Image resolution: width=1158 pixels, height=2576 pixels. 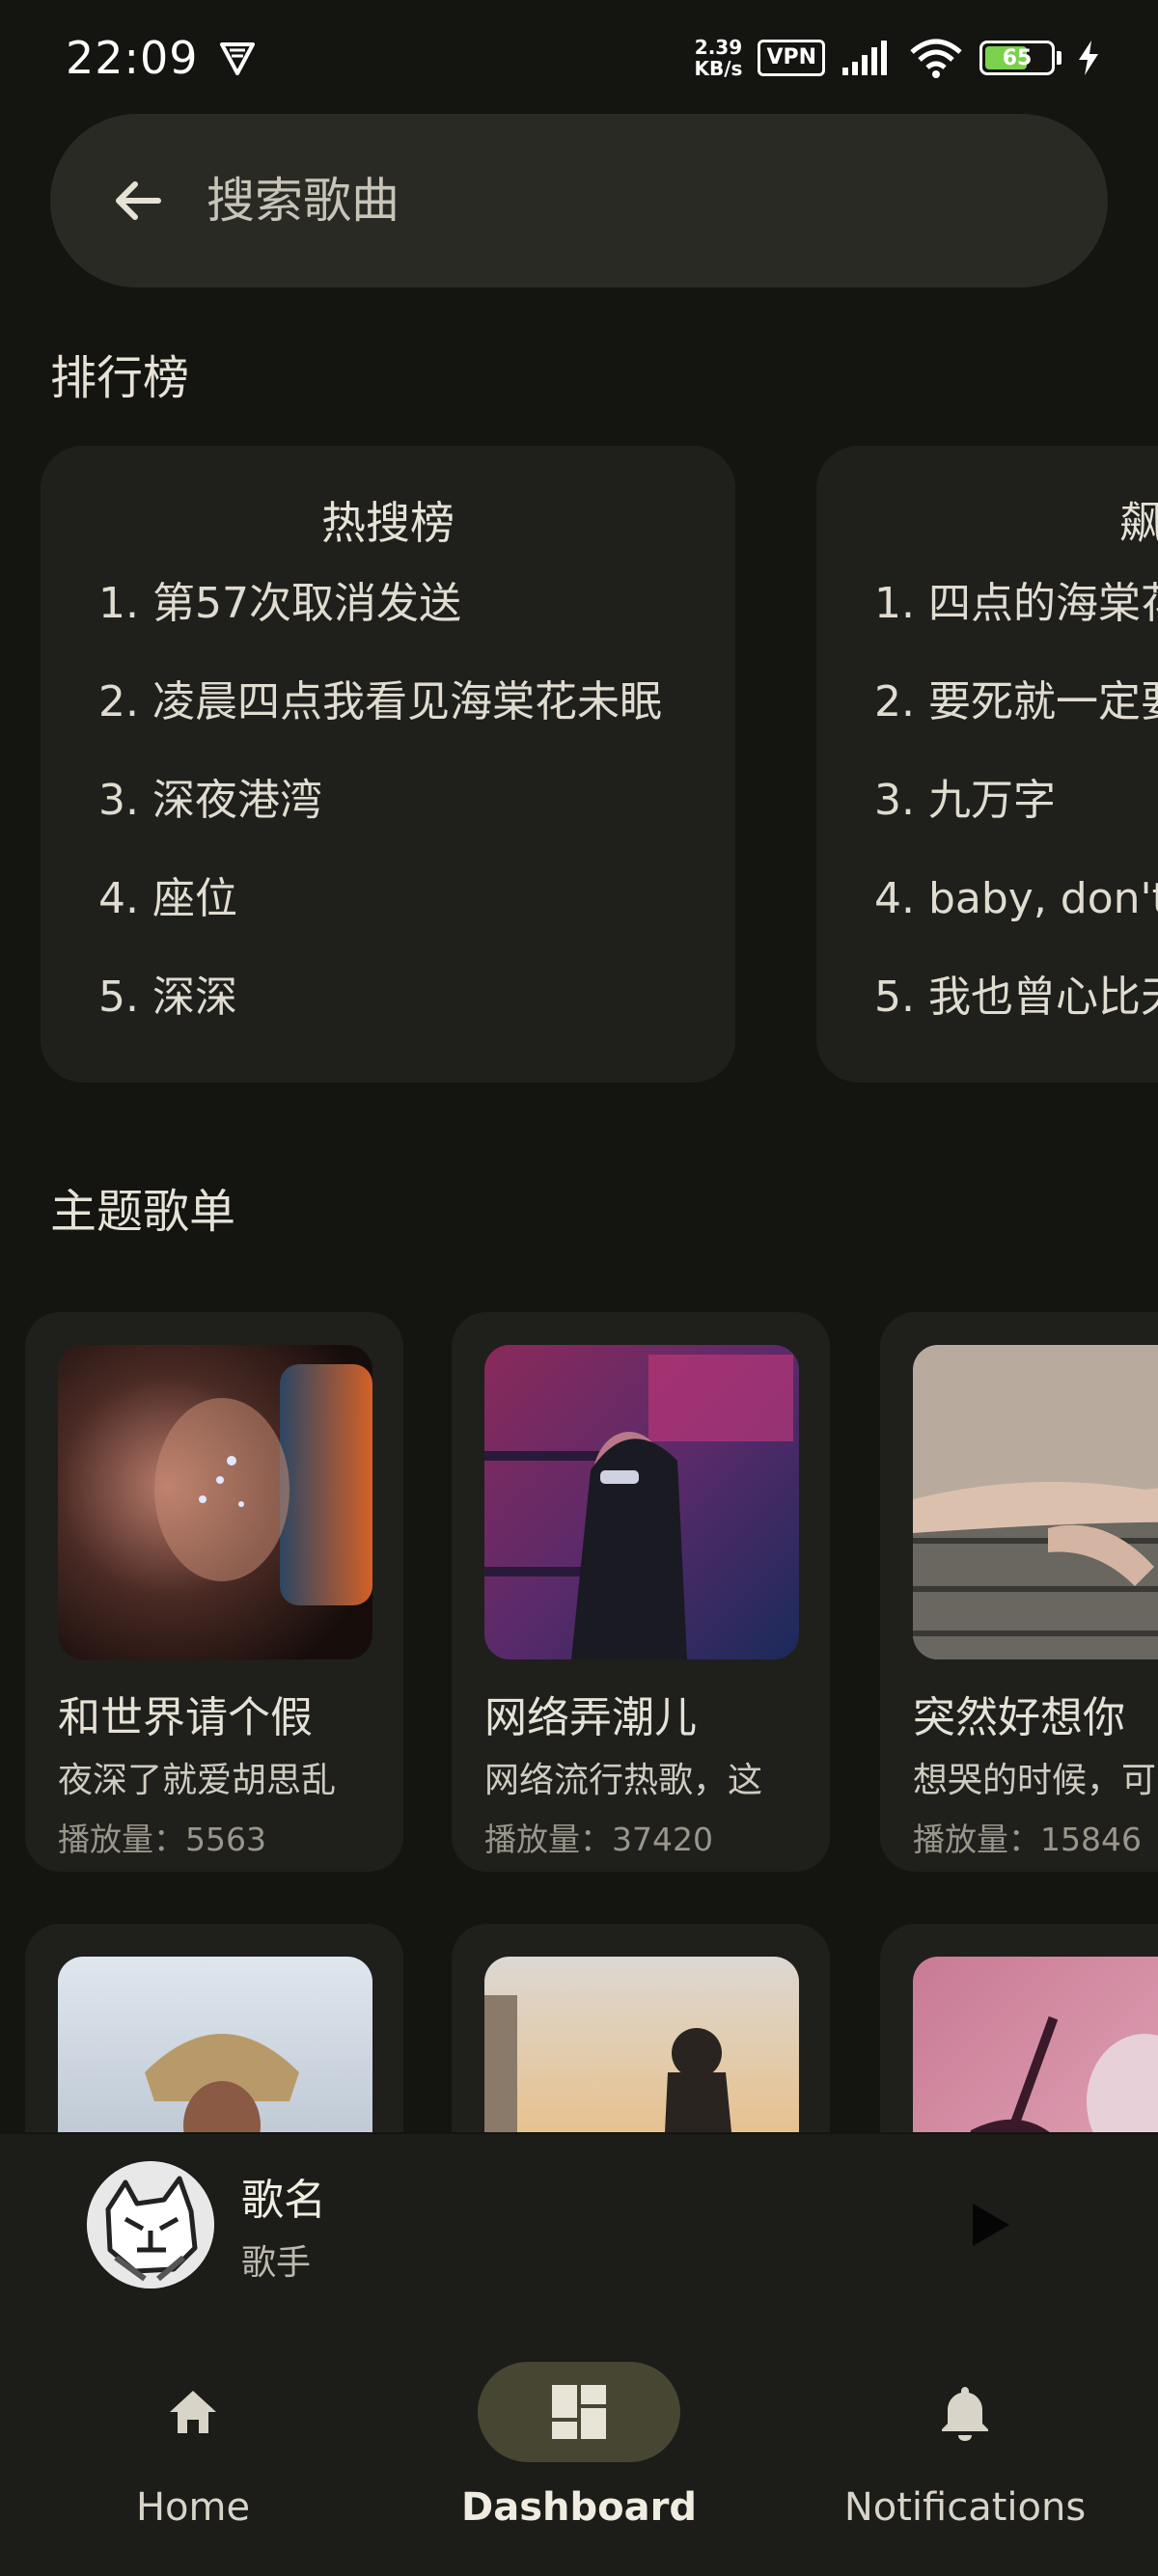 I want to click on nav-item-notifications: Notifications, so click(x=965, y=2446).